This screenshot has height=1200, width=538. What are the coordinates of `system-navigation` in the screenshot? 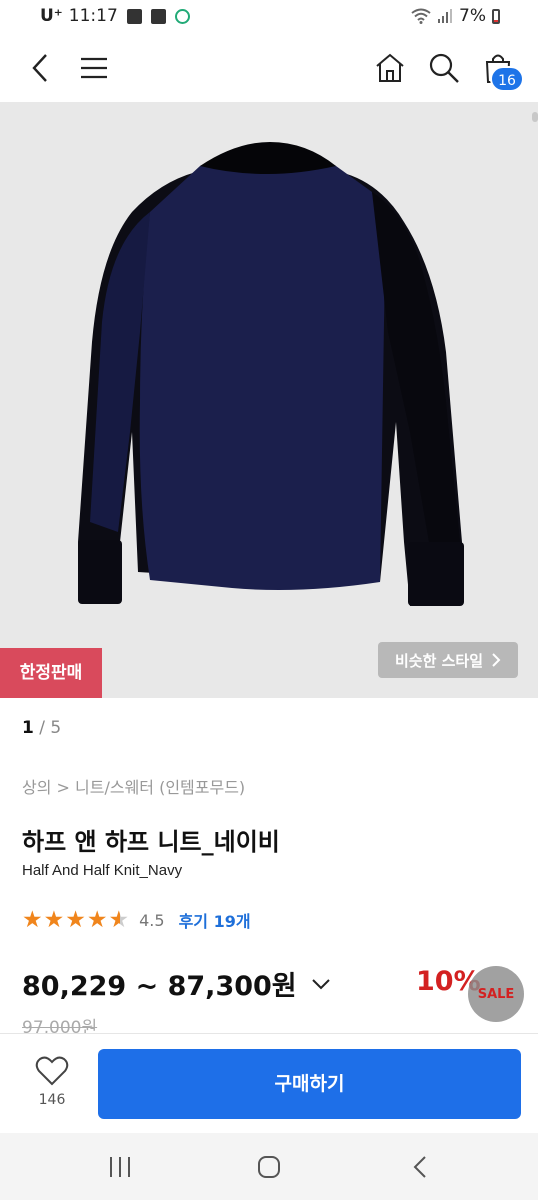 It's located at (269, 1166).